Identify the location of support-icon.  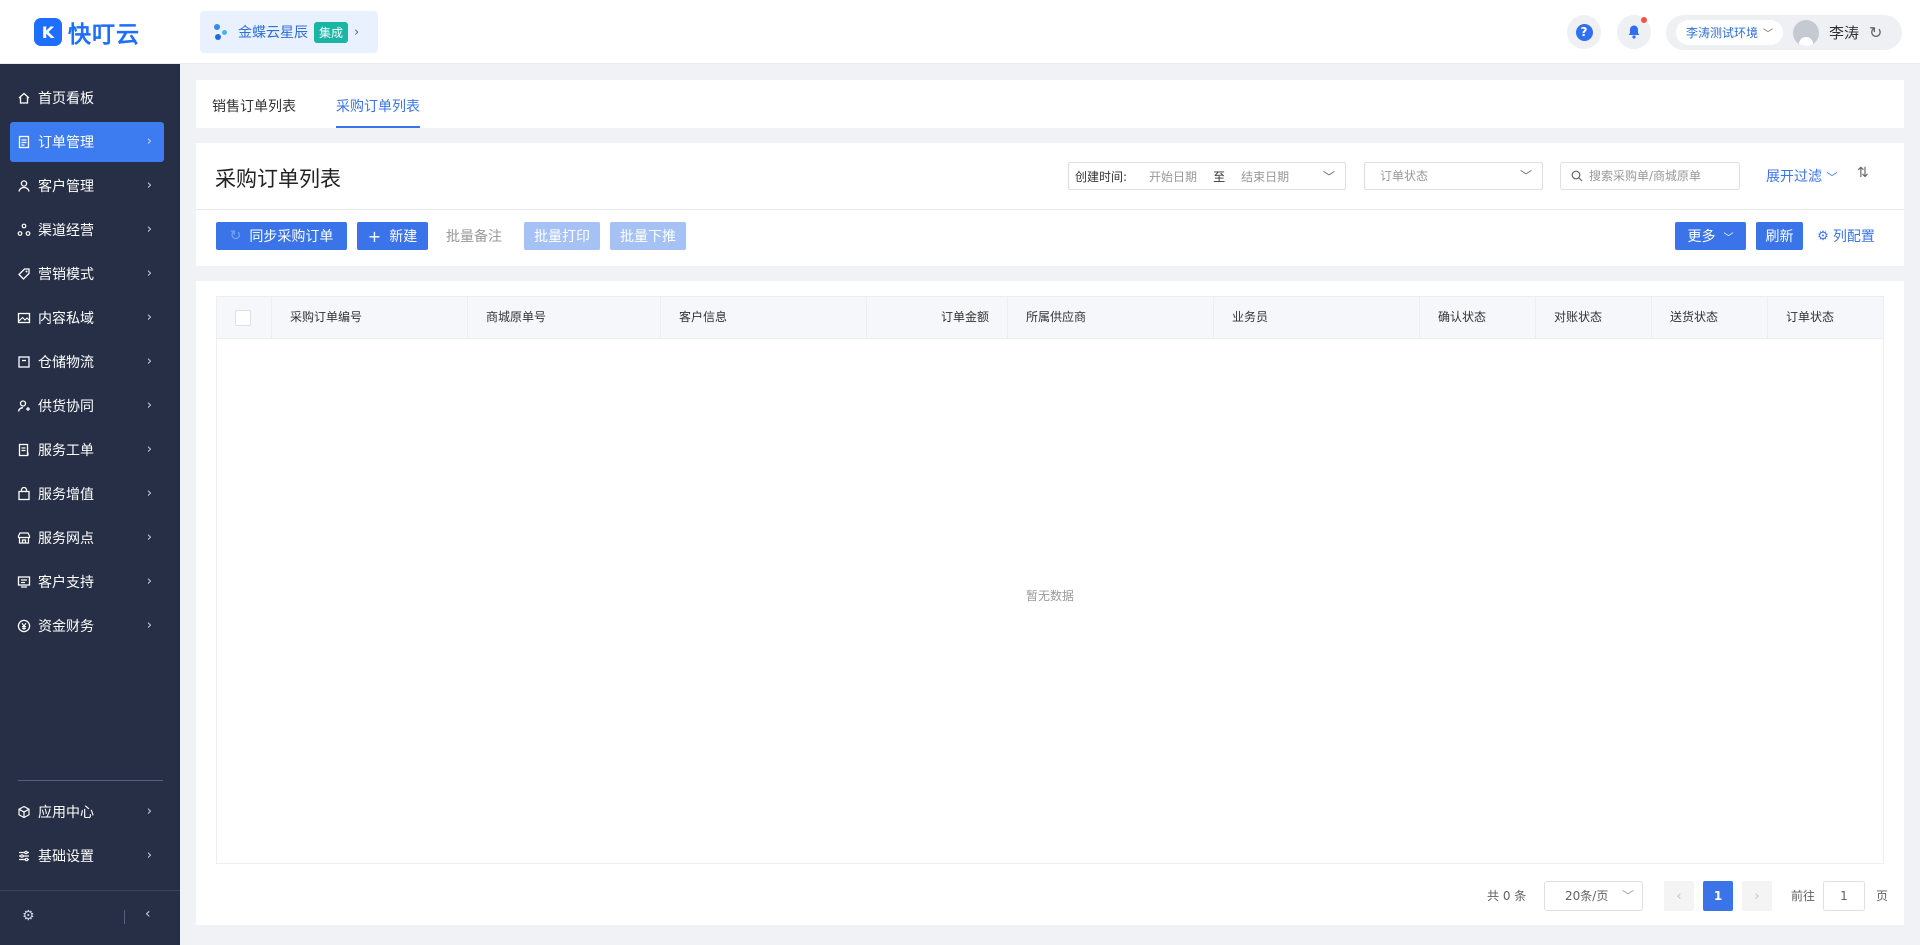
(24, 582).